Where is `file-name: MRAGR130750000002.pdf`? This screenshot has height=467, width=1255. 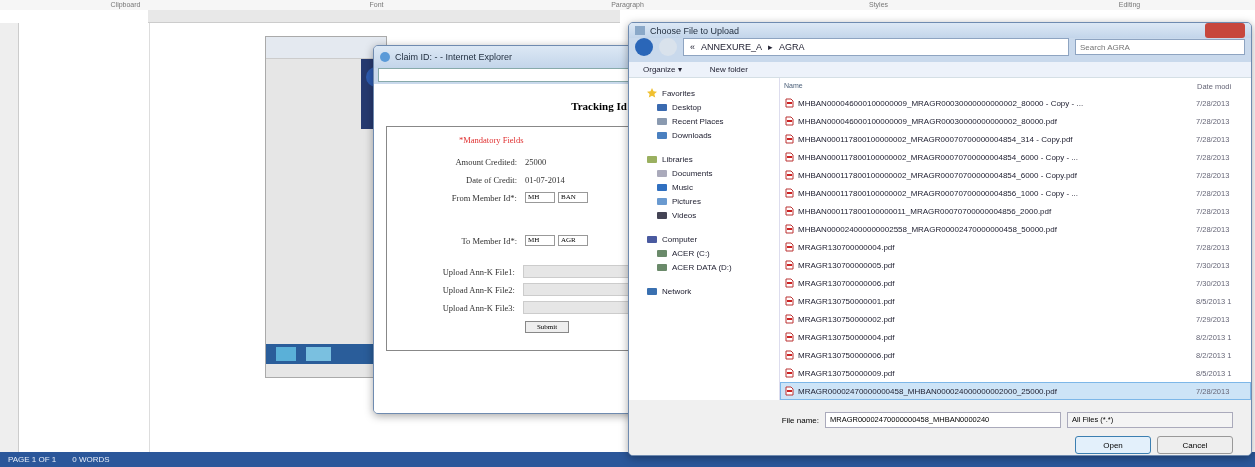
file-name: MRAGR130750000002.pdf is located at coordinates (846, 319).